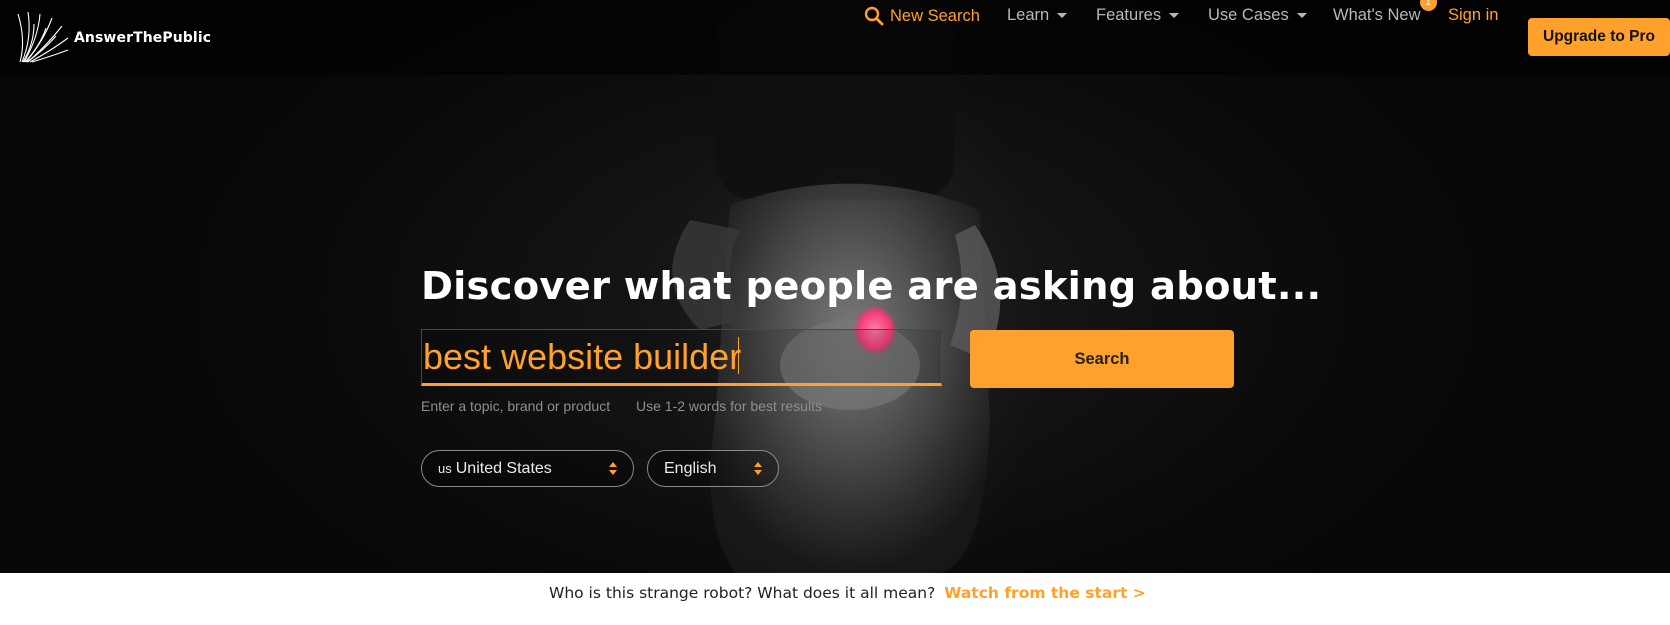 Image resolution: width=1670 pixels, height=625 pixels. Describe the element at coordinates (43, 37) in the screenshot. I see `starburst-logo-icon` at that location.